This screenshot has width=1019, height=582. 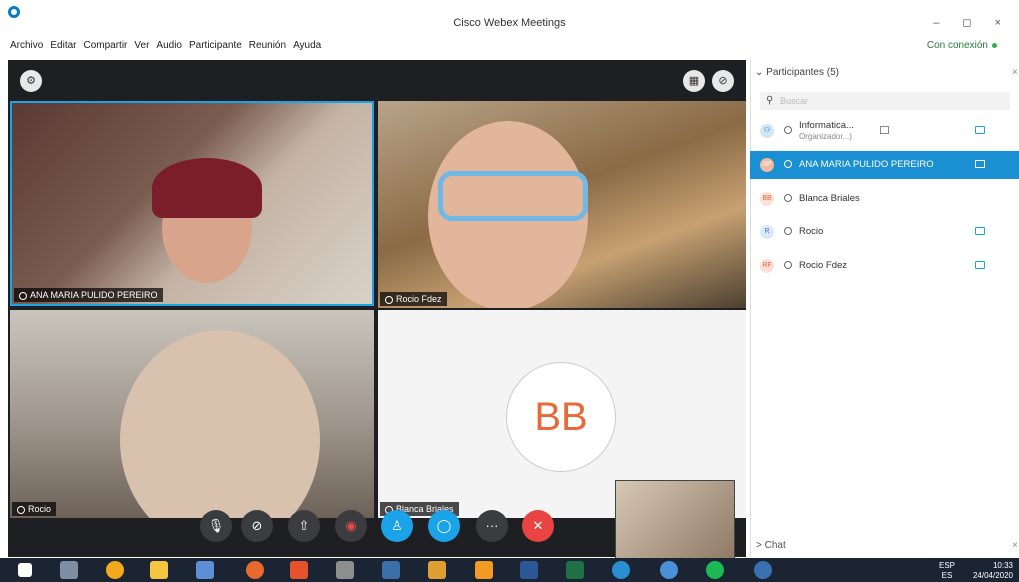 What do you see at coordinates (767, 131) in the screenshot?
I see `avatar: ⚇` at bounding box center [767, 131].